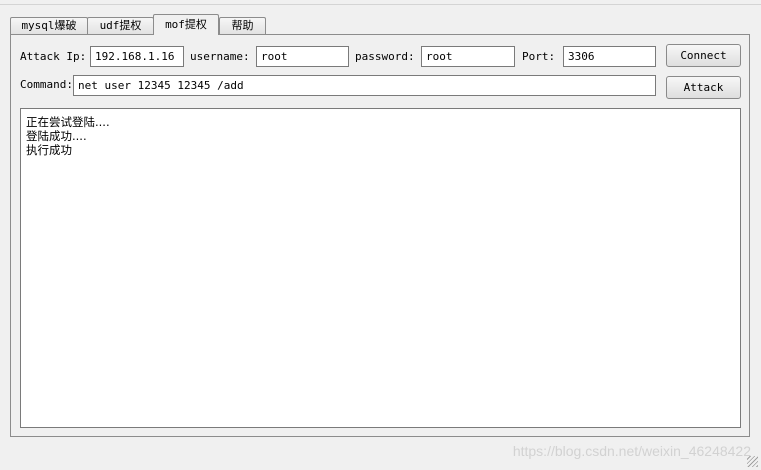 This screenshot has height=470, width=761. Describe the element at coordinates (49, 150) in the screenshot. I see `output-line: 执行成功` at that location.